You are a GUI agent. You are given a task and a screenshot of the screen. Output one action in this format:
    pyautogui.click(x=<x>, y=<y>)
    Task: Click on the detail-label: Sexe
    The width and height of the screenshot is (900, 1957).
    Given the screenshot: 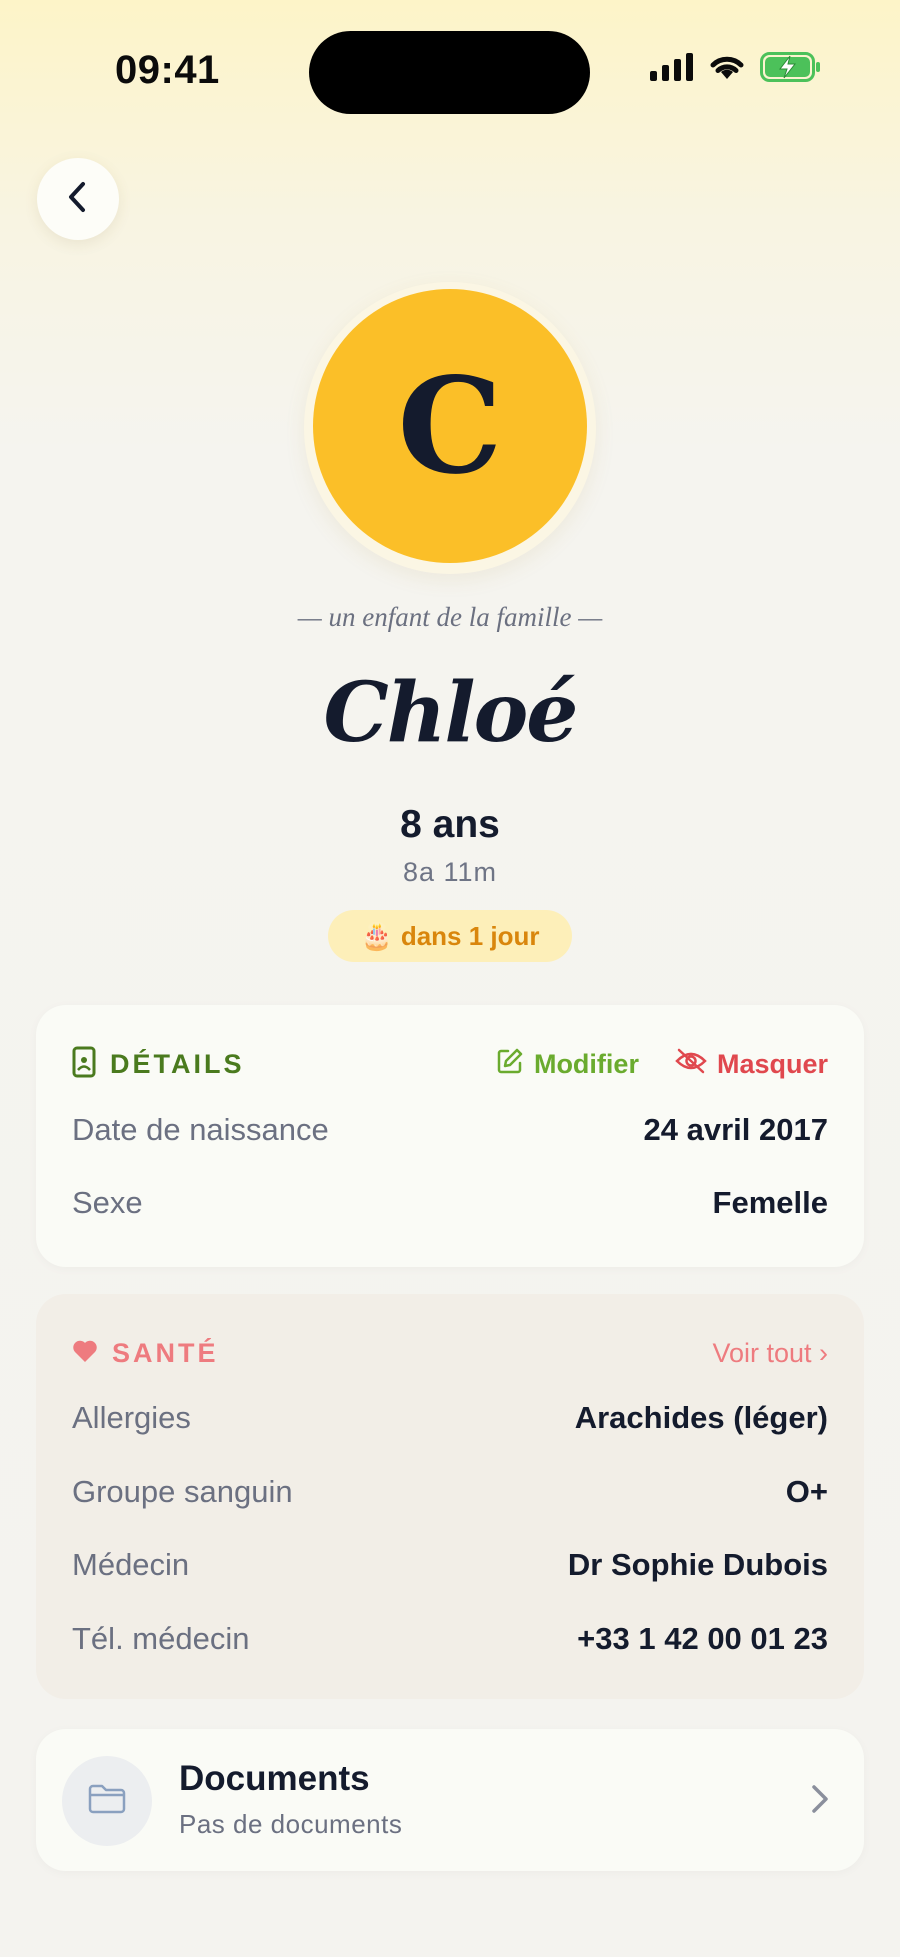 What is the action you would take?
    pyautogui.click(x=107, y=1202)
    